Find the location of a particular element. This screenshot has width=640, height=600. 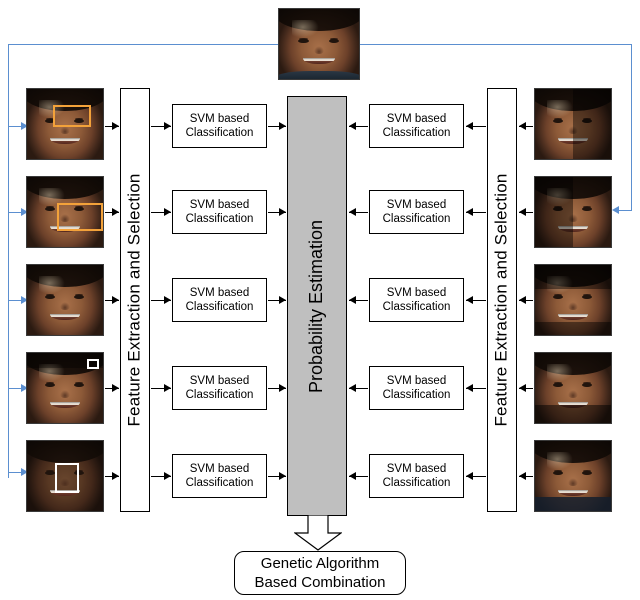

left-svm-box-4: SVM based Classification is located at coordinates (219, 388).